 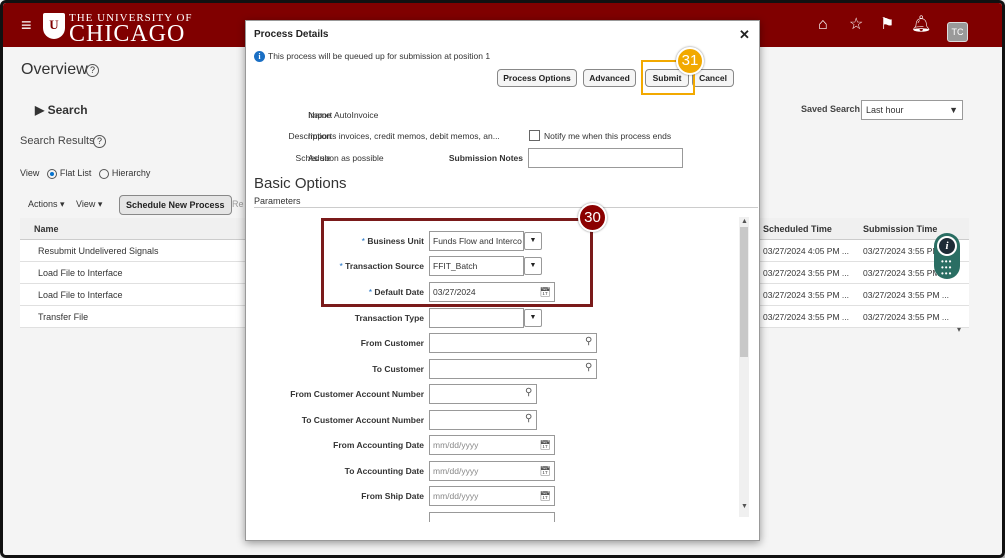 I want to click on scrollbar-thumb, so click(x=744, y=292).